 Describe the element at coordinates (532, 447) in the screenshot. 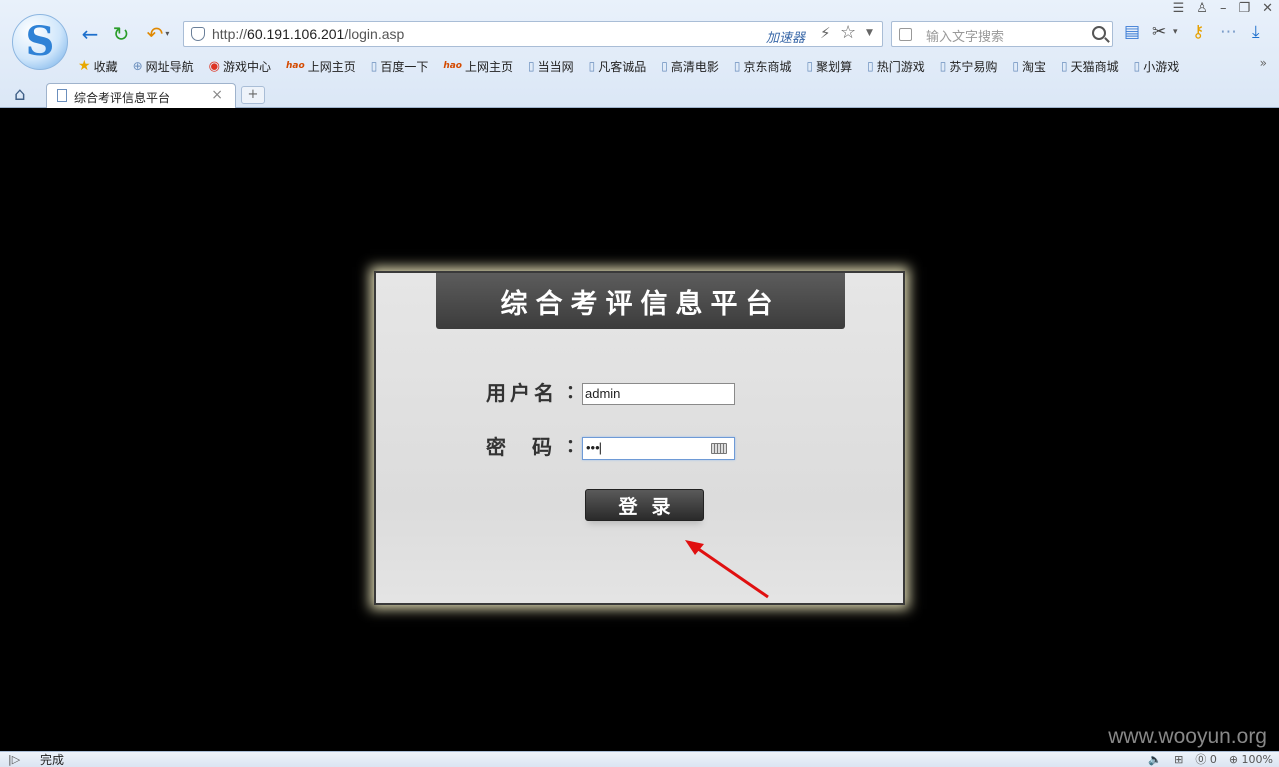

I see `password-label: 密码` at that location.